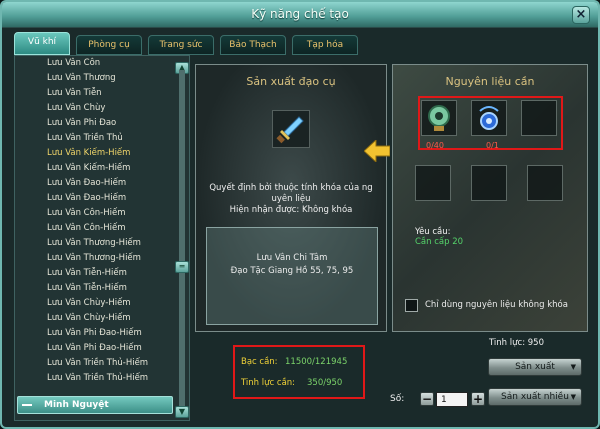  What do you see at coordinates (490, 81) in the screenshot?
I see `materials-title: Nguyên liệu cần` at bounding box center [490, 81].